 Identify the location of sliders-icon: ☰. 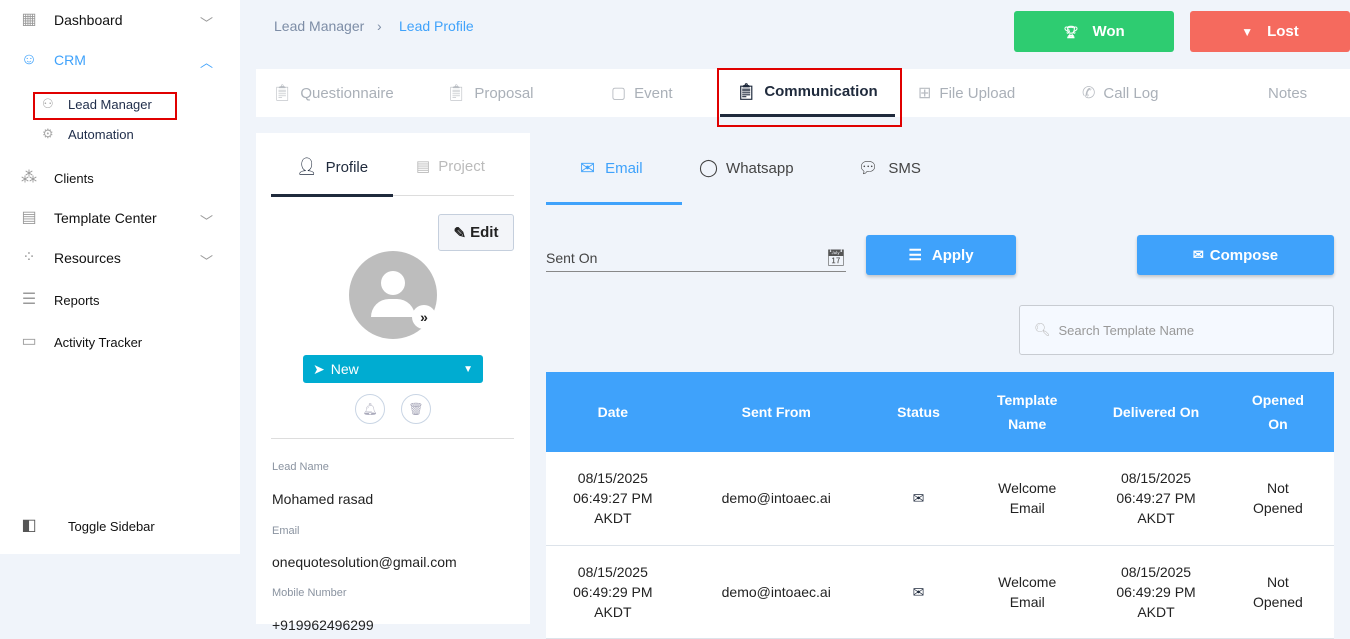
(915, 255).